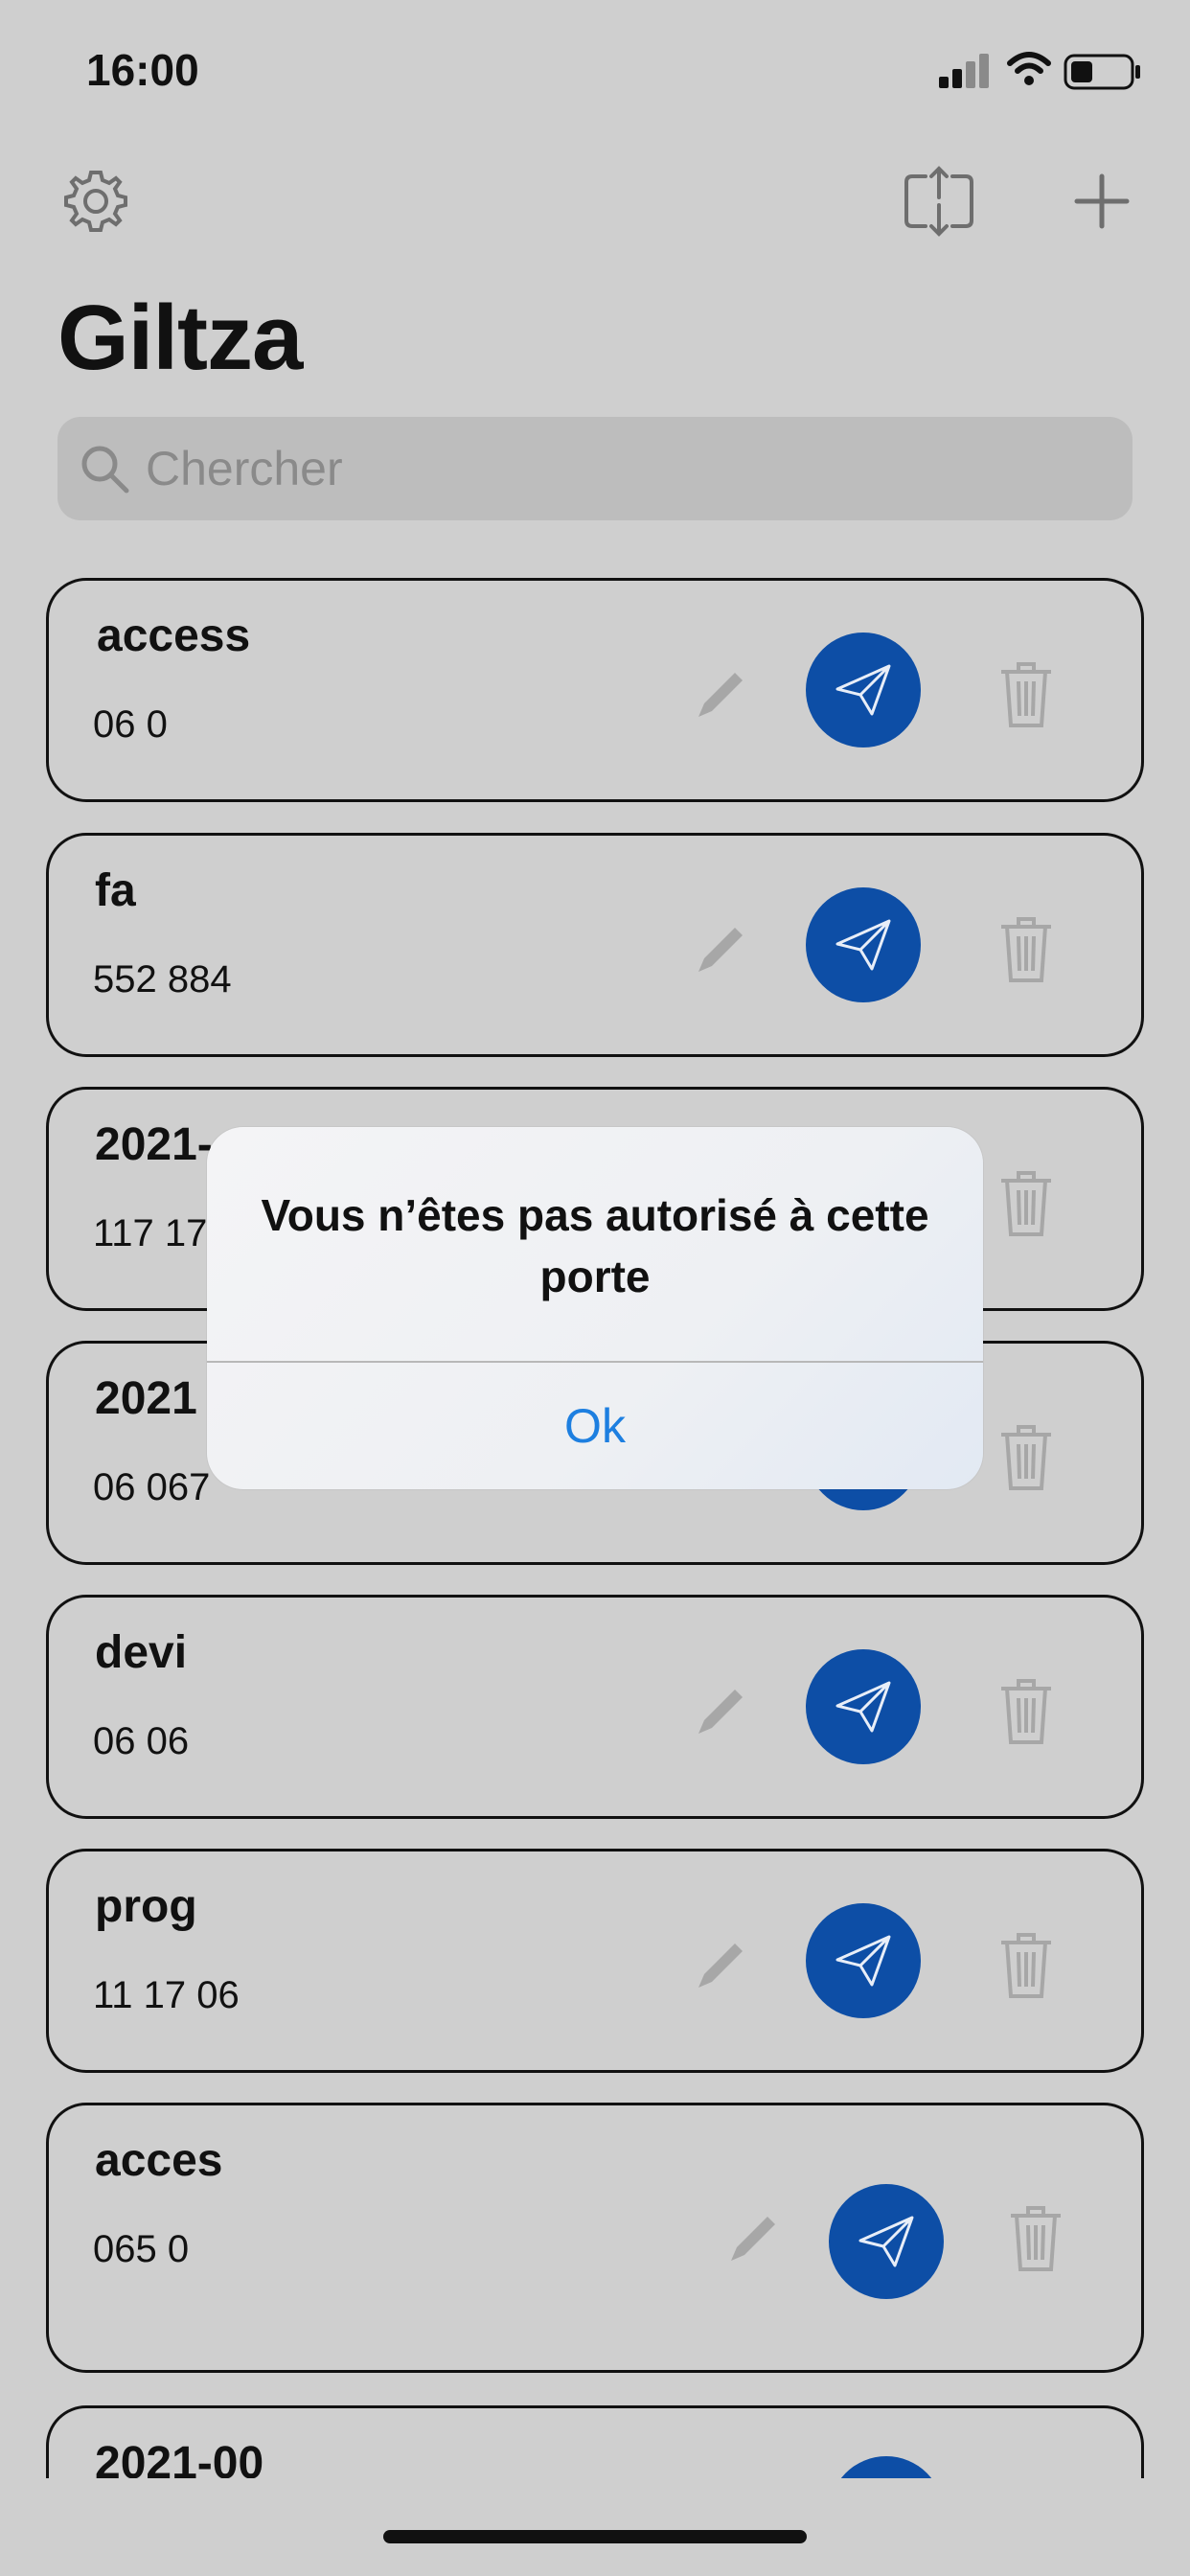 The height and width of the screenshot is (2576, 1190). I want to click on home-indicator, so click(595, 2536).